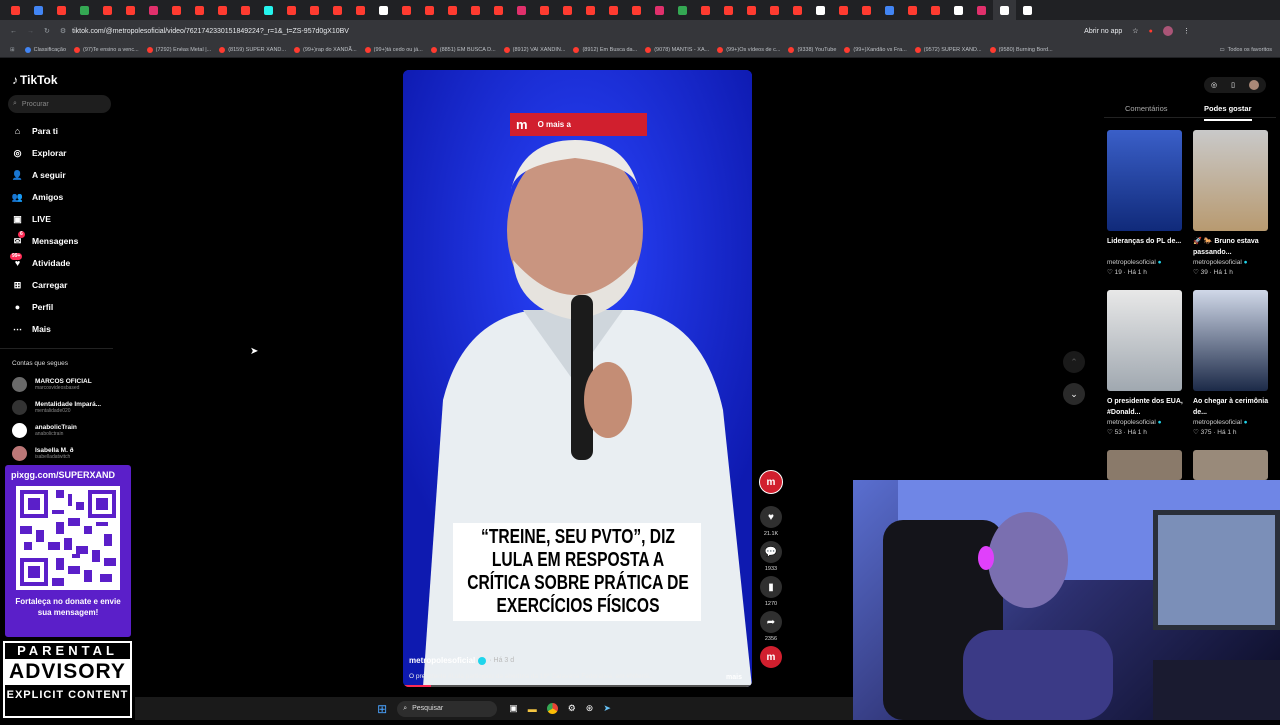 This screenshot has width=1280, height=725. What do you see at coordinates (67, 131) in the screenshot?
I see `nav-item-para-ti: ⌂ Para ti` at bounding box center [67, 131].